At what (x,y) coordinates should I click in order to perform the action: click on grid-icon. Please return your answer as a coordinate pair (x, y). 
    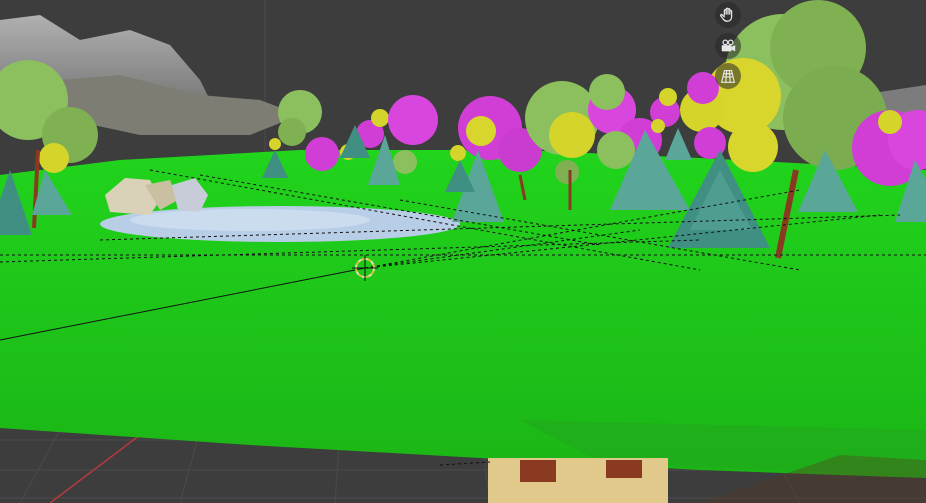
    Looking at the image, I should click on (728, 76).